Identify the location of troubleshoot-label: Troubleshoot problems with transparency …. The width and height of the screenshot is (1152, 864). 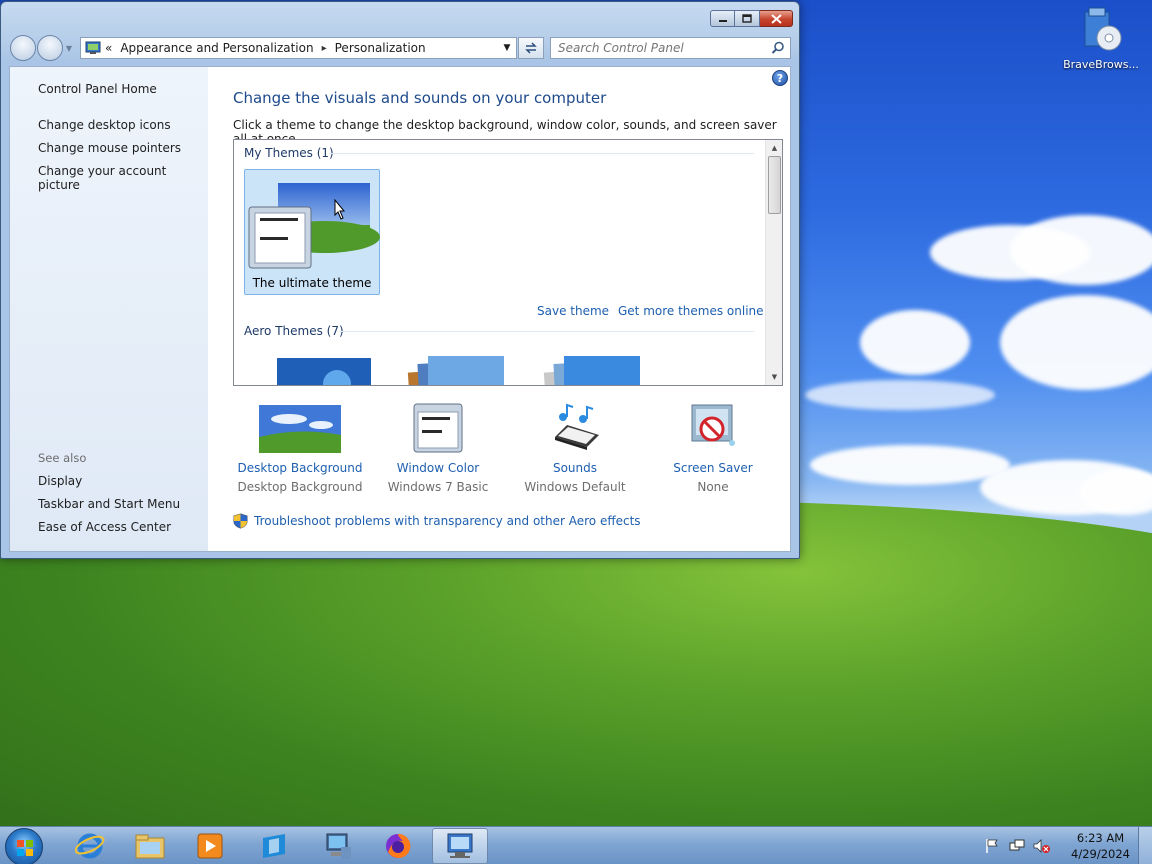
(447, 521).